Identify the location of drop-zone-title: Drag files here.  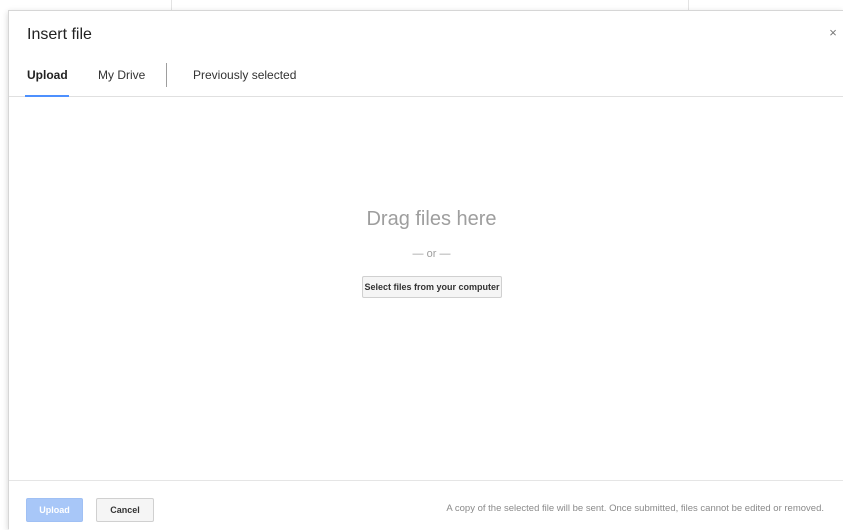
(431, 219).